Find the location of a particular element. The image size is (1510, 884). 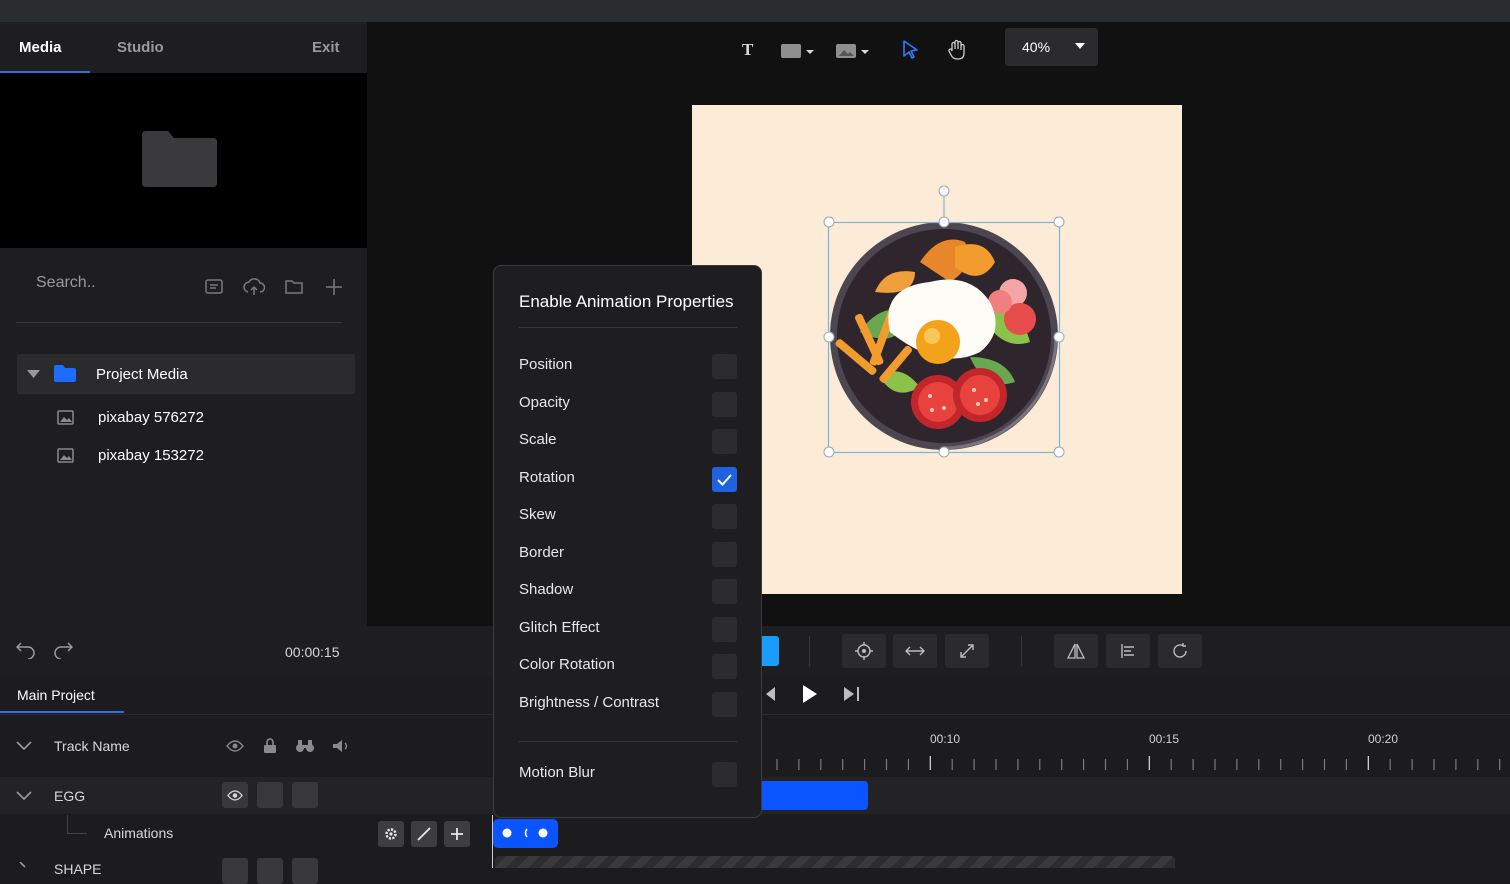

playhead is located at coordinates (492, 841).